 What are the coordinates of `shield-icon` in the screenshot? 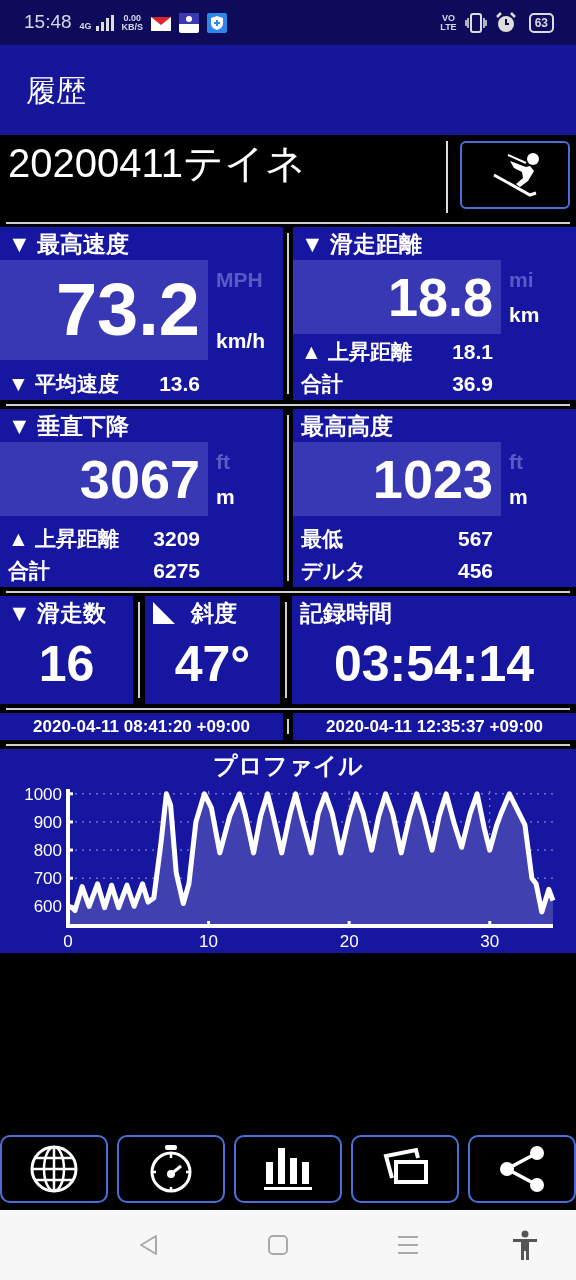 It's located at (217, 22).